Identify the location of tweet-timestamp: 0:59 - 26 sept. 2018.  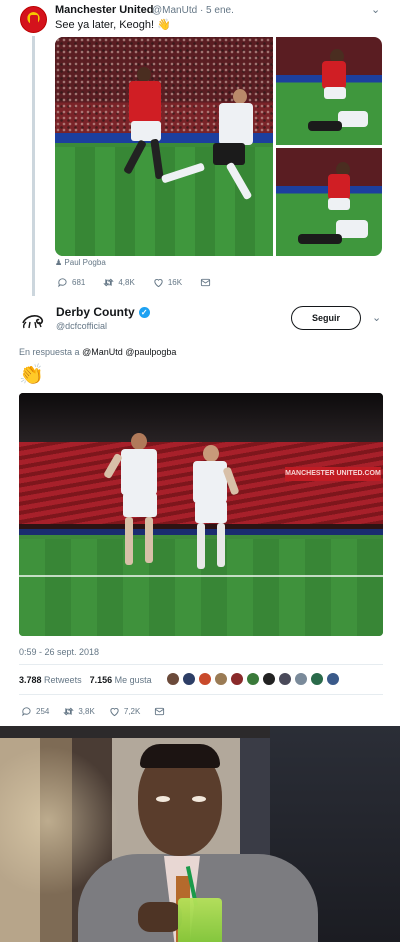
(59, 652).